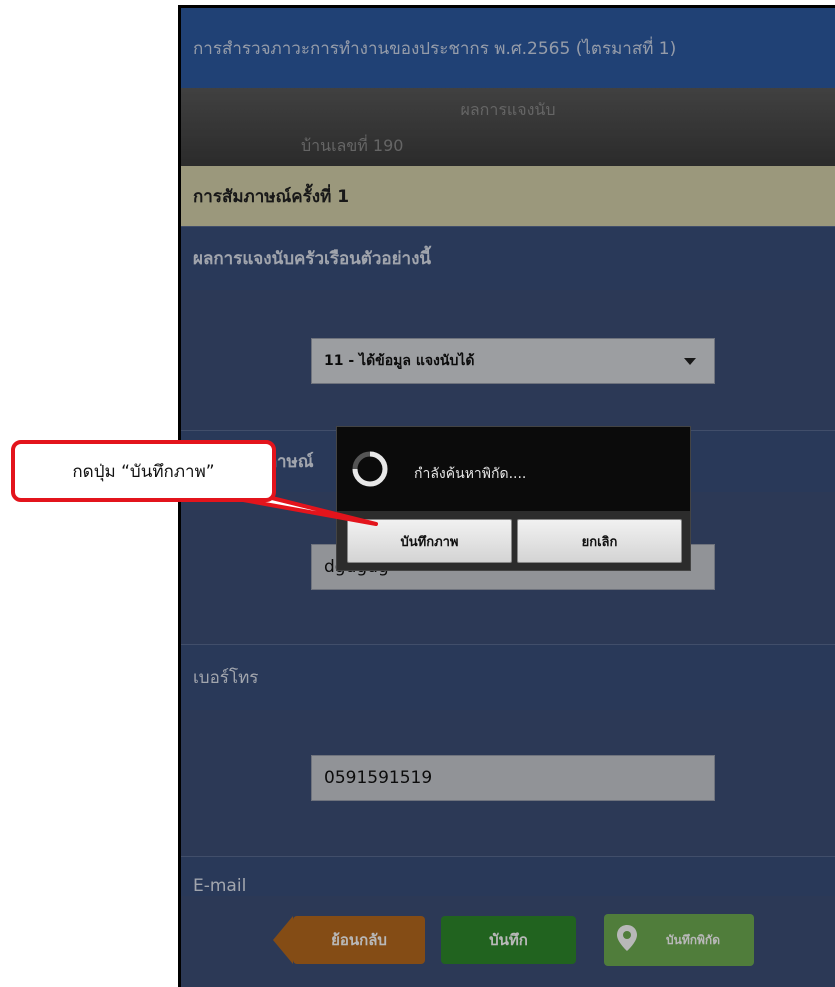 The image size is (835, 987). I want to click on callout-text: กดปุ่ม “บันทึกภาพ”, so click(143, 471).